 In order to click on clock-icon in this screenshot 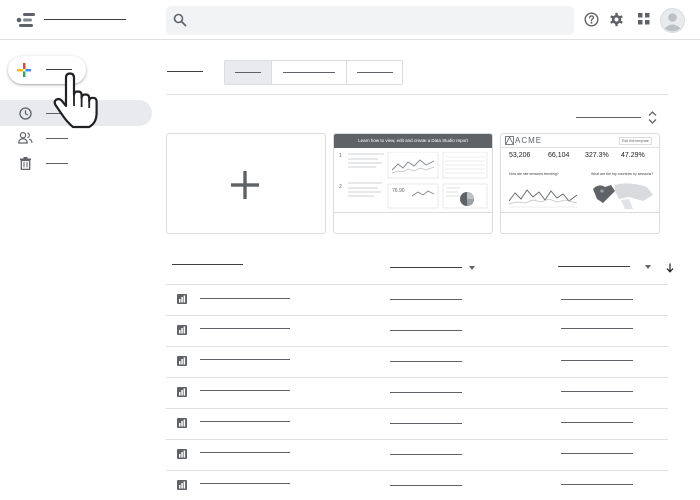, I will do `click(25, 113)`.